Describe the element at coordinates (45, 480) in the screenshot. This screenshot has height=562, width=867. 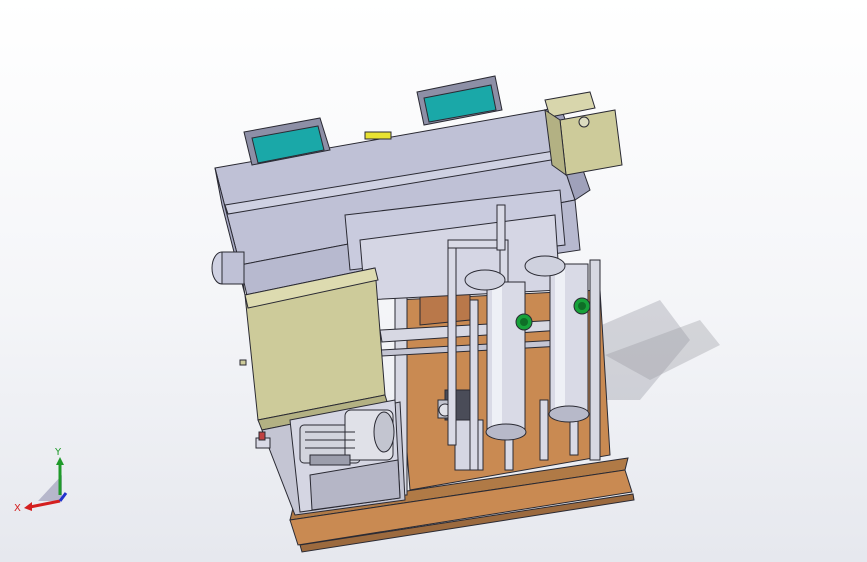
I see `axis-triad: Y X` at that location.